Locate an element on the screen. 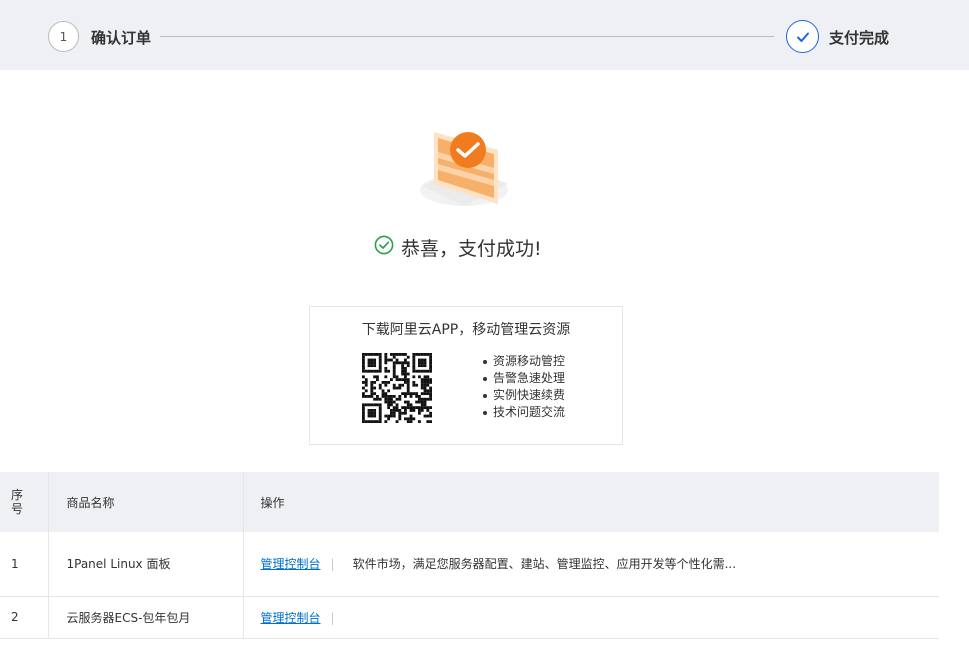  column-header-no: 序号 is located at coordinates (24, 502).